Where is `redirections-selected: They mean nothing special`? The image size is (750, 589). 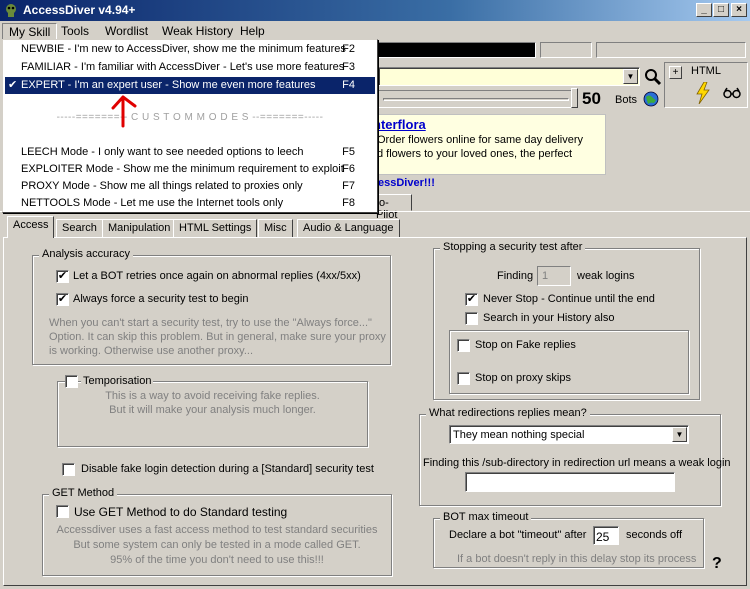 redirections-selected: They mean nothing special is located at coordinates (519, 435).